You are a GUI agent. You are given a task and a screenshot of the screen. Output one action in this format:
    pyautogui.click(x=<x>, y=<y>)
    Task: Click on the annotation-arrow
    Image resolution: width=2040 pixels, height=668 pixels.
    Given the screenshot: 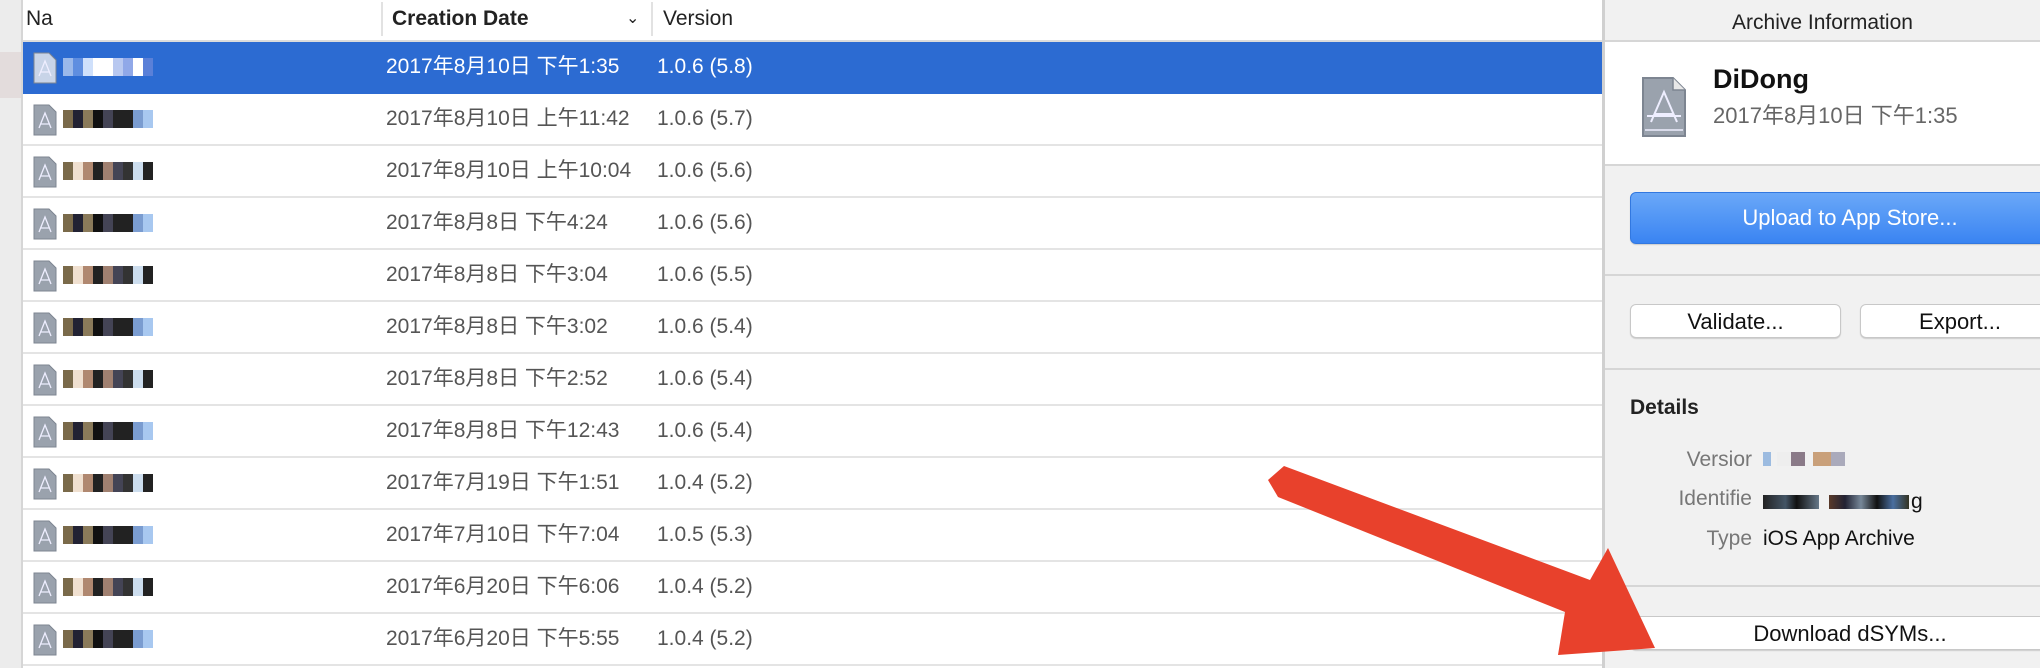 What is the action you would take?
    pyautogui.click(x=1461, y=560)
    